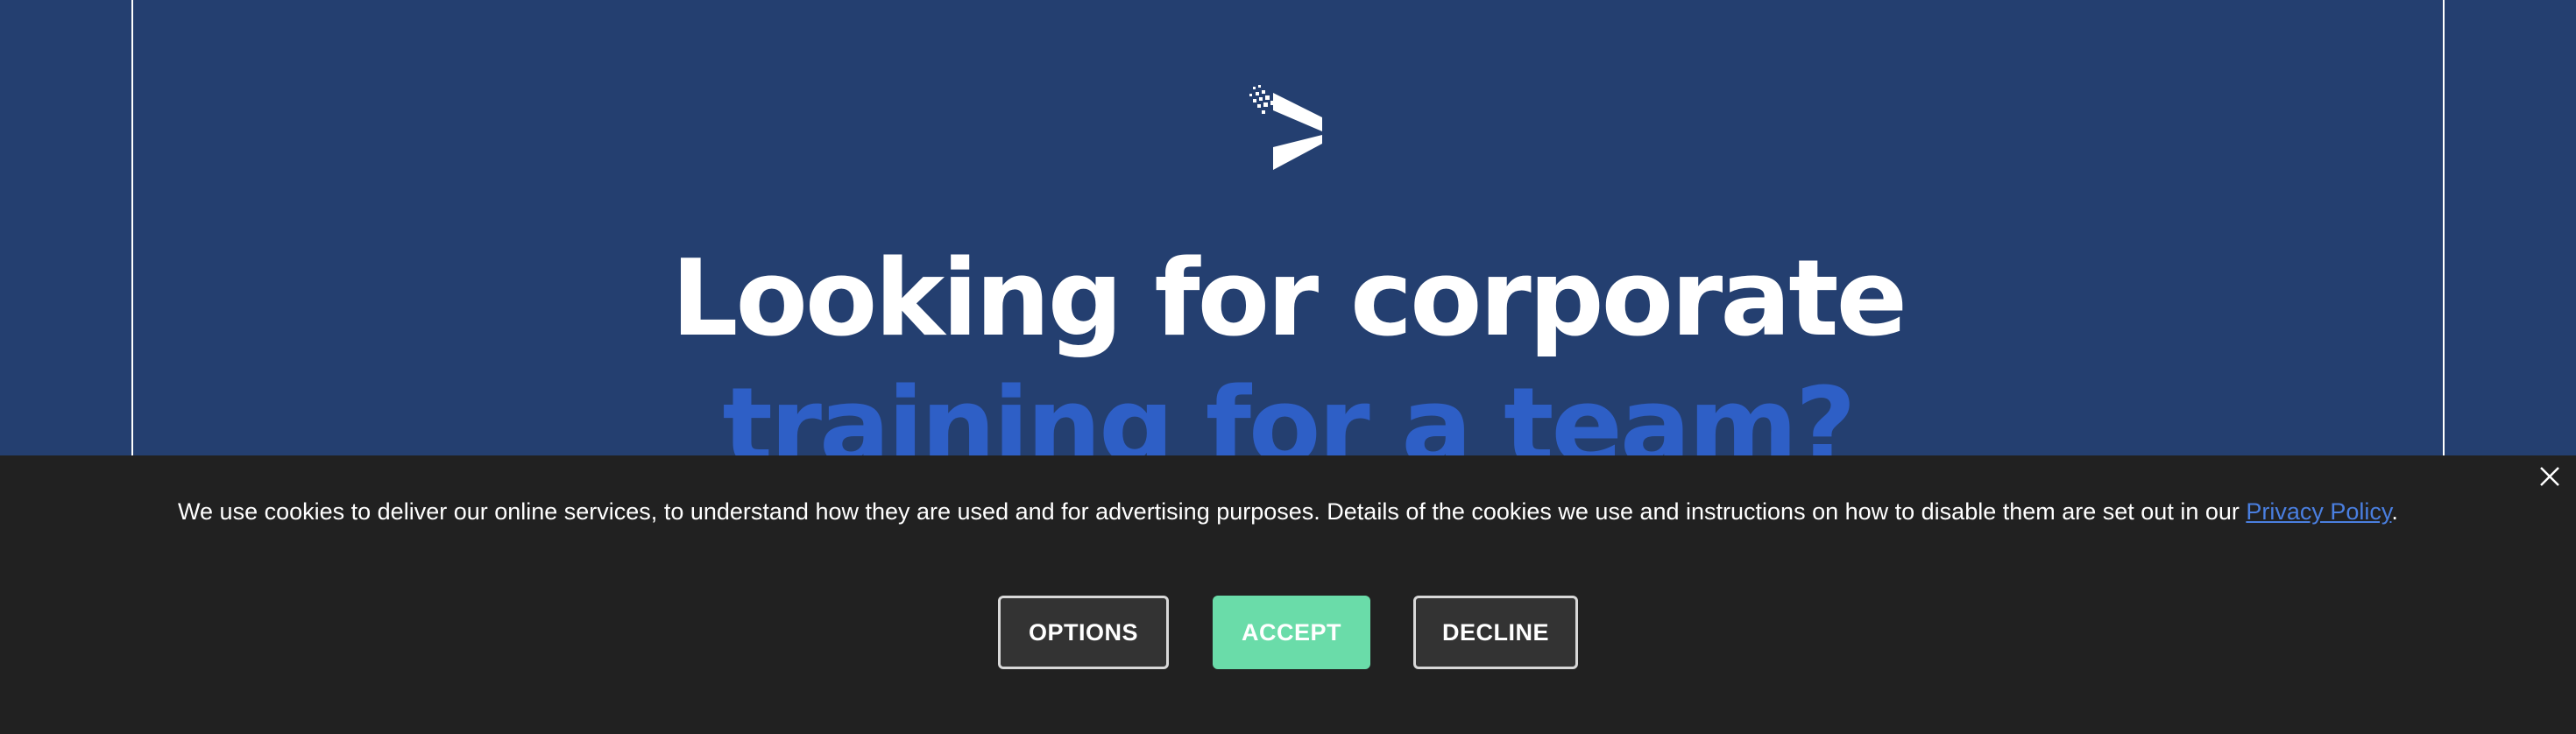 The width and height of the screenshot is (2576, 734). Describe the element at coordinates (2549, 477) in the screenshot. I see `close-icon` at that location.